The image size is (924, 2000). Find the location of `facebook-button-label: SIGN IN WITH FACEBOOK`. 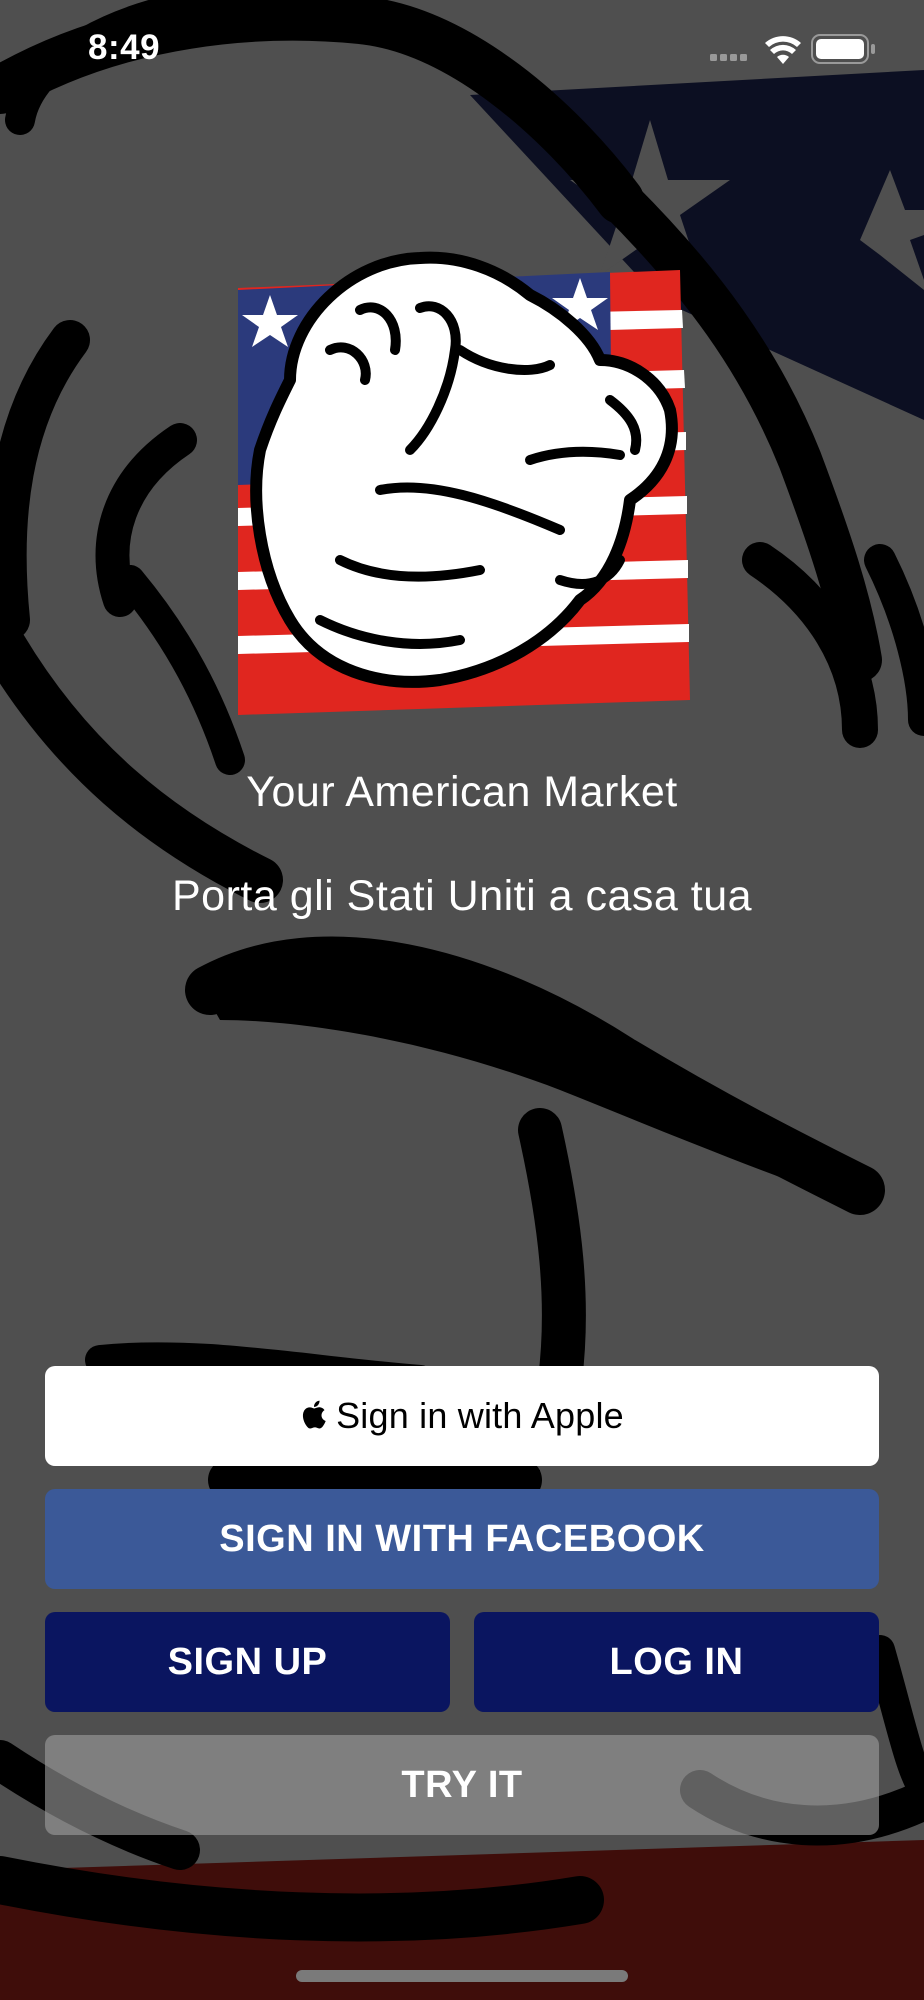

facebook-button-label: SIGN IN WITH FACEBOOK is located at coordinates (462, 1538).